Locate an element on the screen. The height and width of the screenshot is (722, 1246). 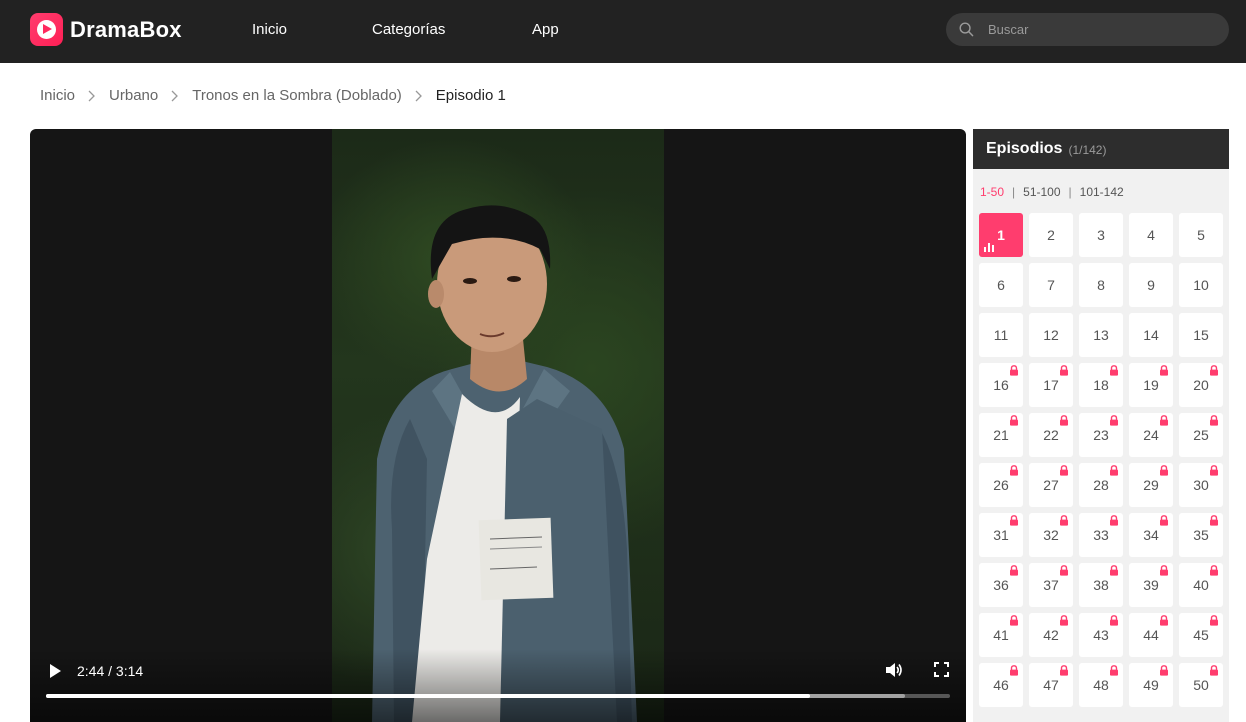
episode-button: 5 is located at coordinates (1201, 235).